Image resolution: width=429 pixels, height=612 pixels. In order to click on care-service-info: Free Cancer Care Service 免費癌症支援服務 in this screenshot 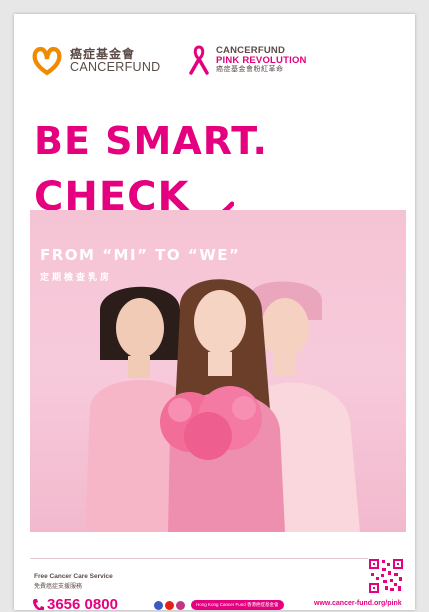, I will do `click(73, 581)`.